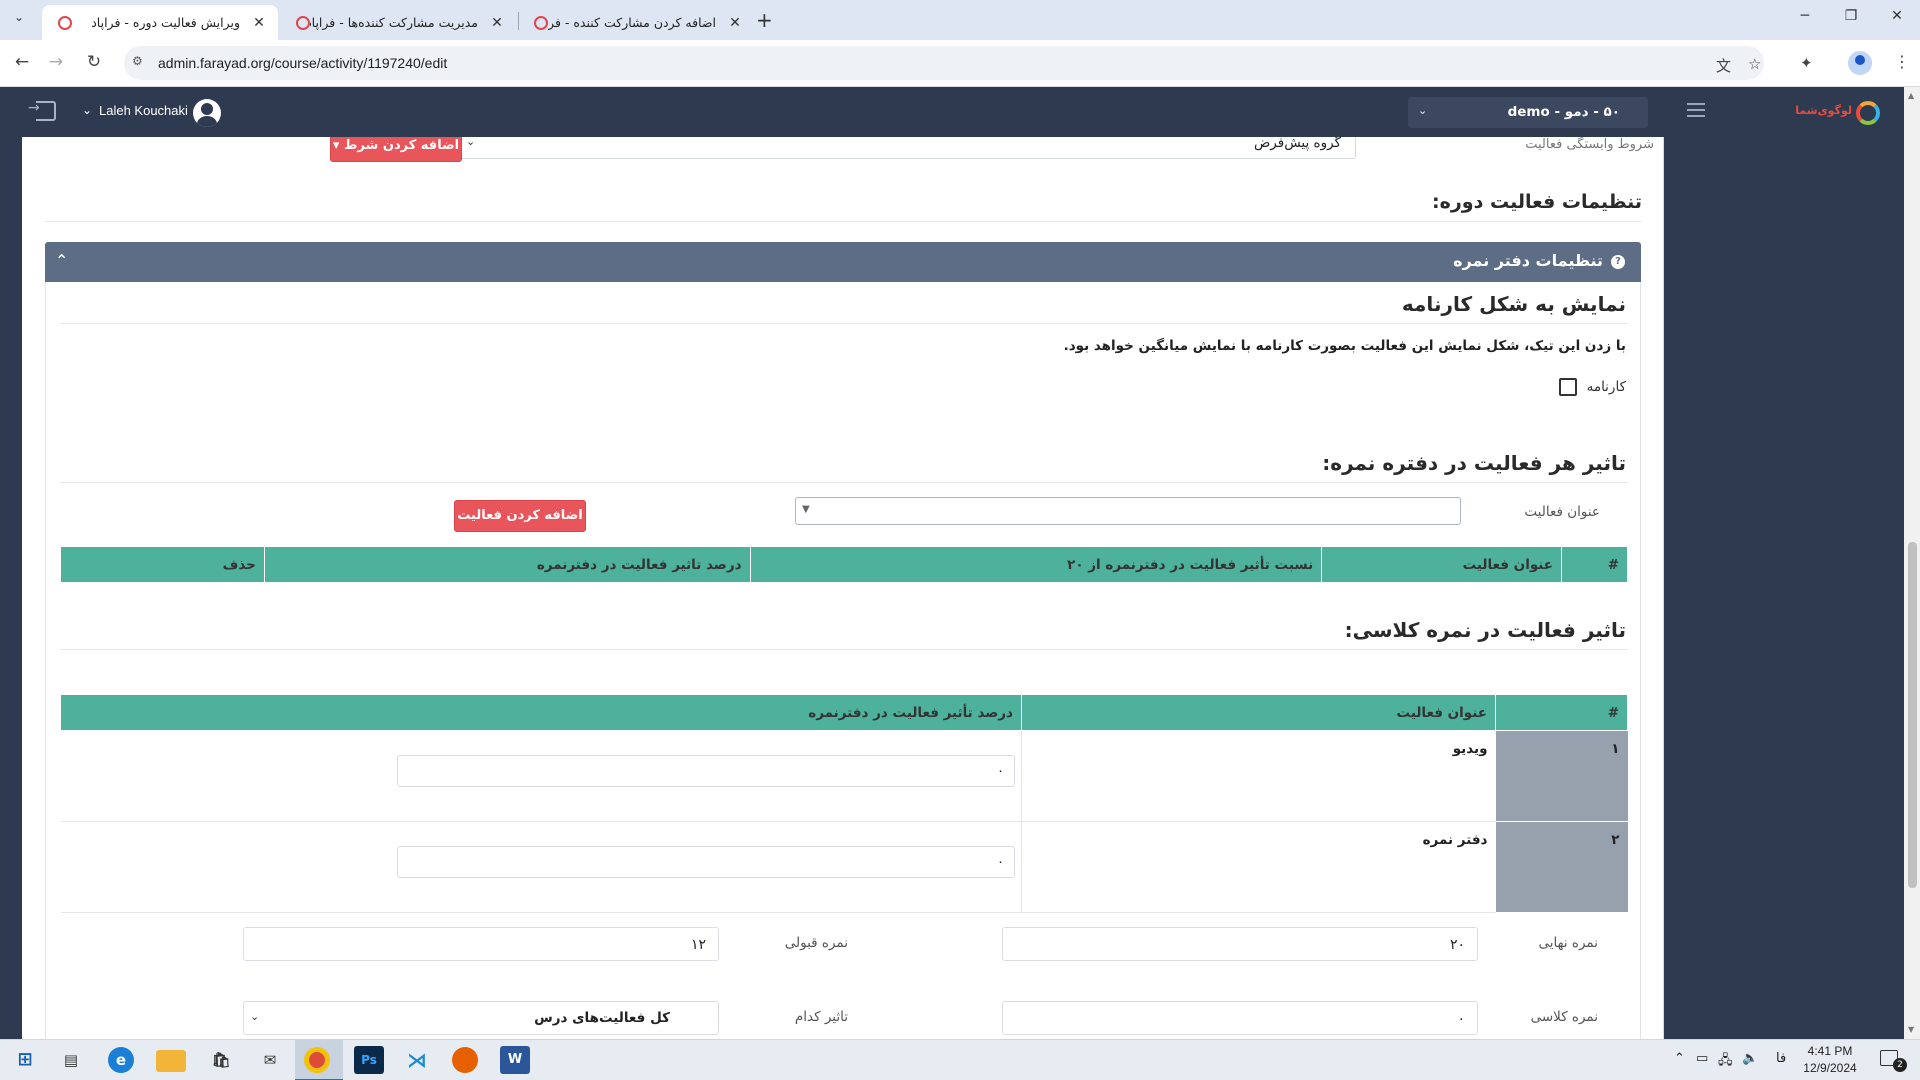 The image size is (1920, 1080). What do you see at coordinates (907, 148) in the screenshot?
I see `dependency-group-select: گروه پیش‌فرض ⌄` at bounding box center [907, 148].